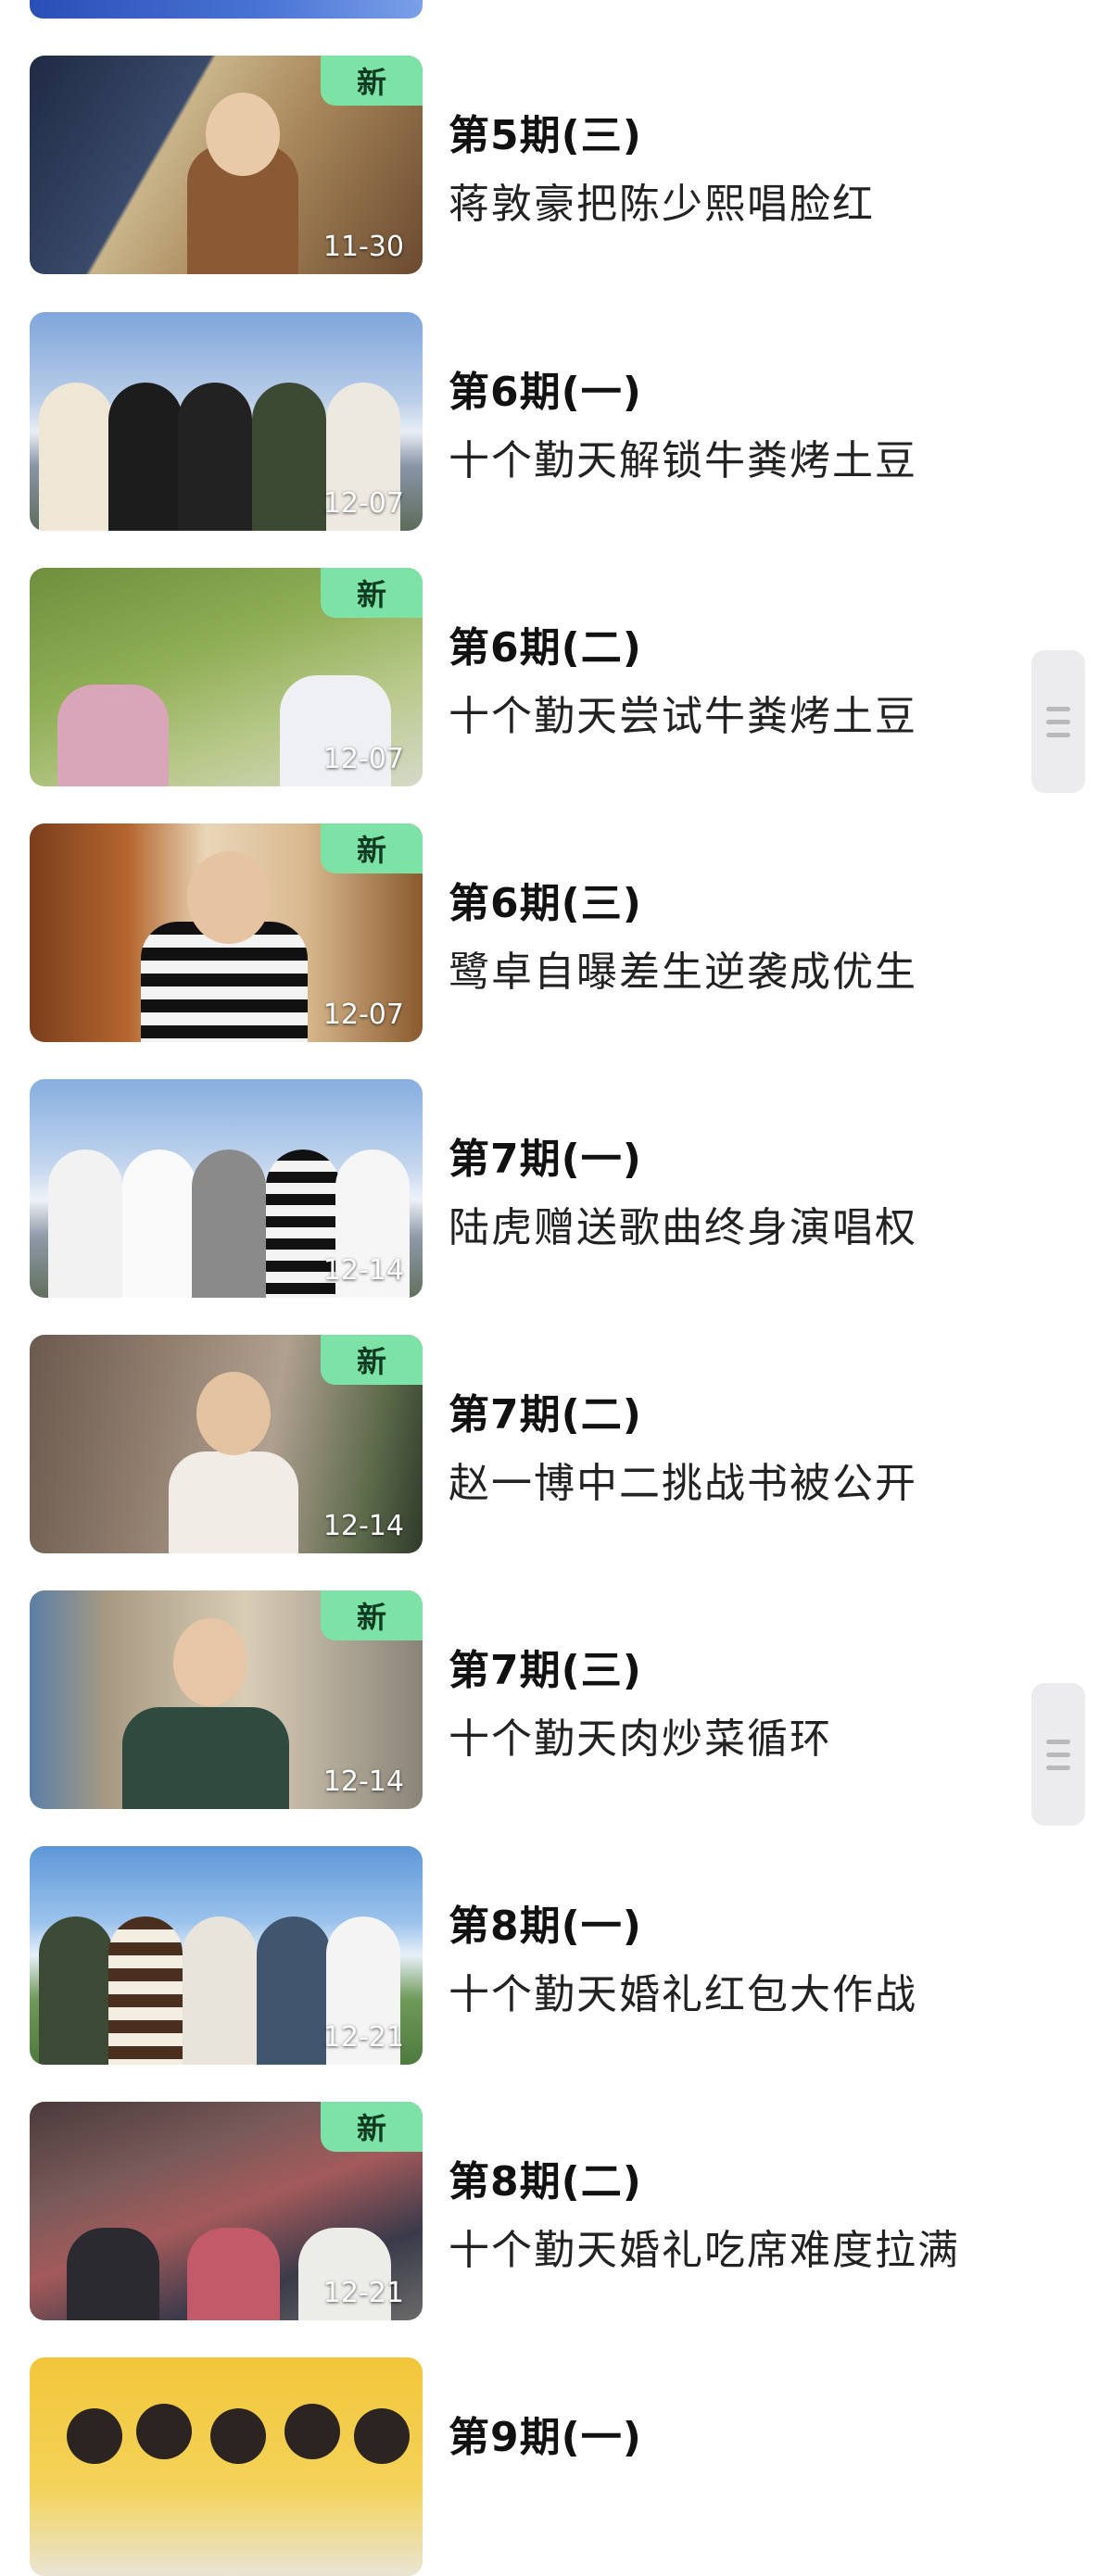 This screenshot has width=1112, height=2576. I want to click on episode-title: 第6期(三), so click(545, 899).